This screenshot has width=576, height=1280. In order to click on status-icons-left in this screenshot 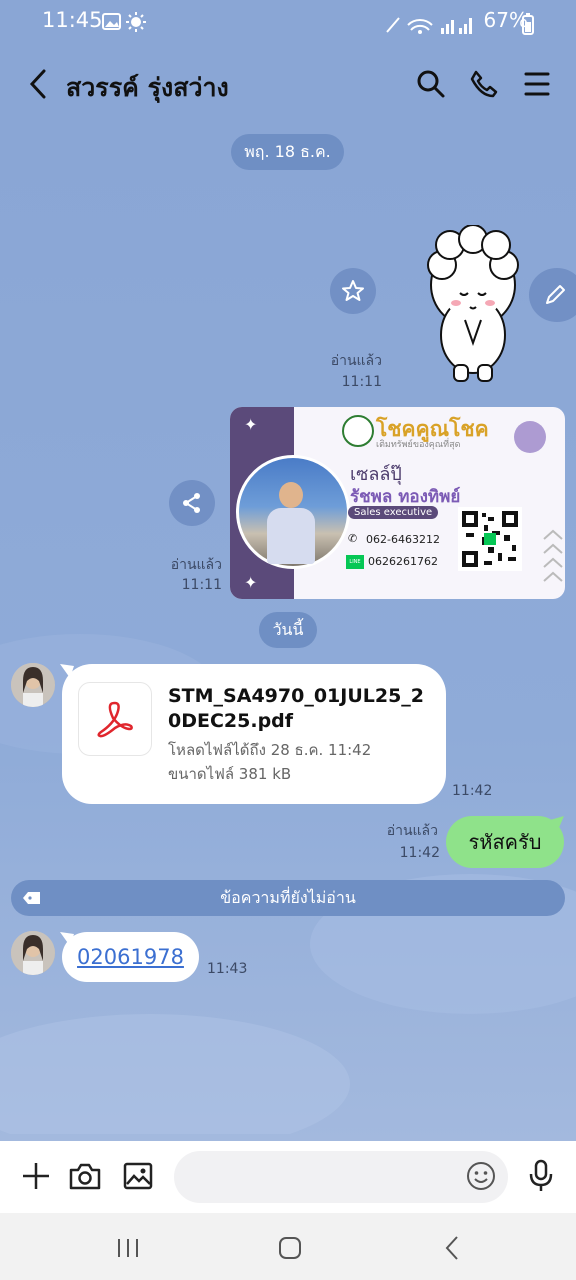, I will do `click(124, 22)`.